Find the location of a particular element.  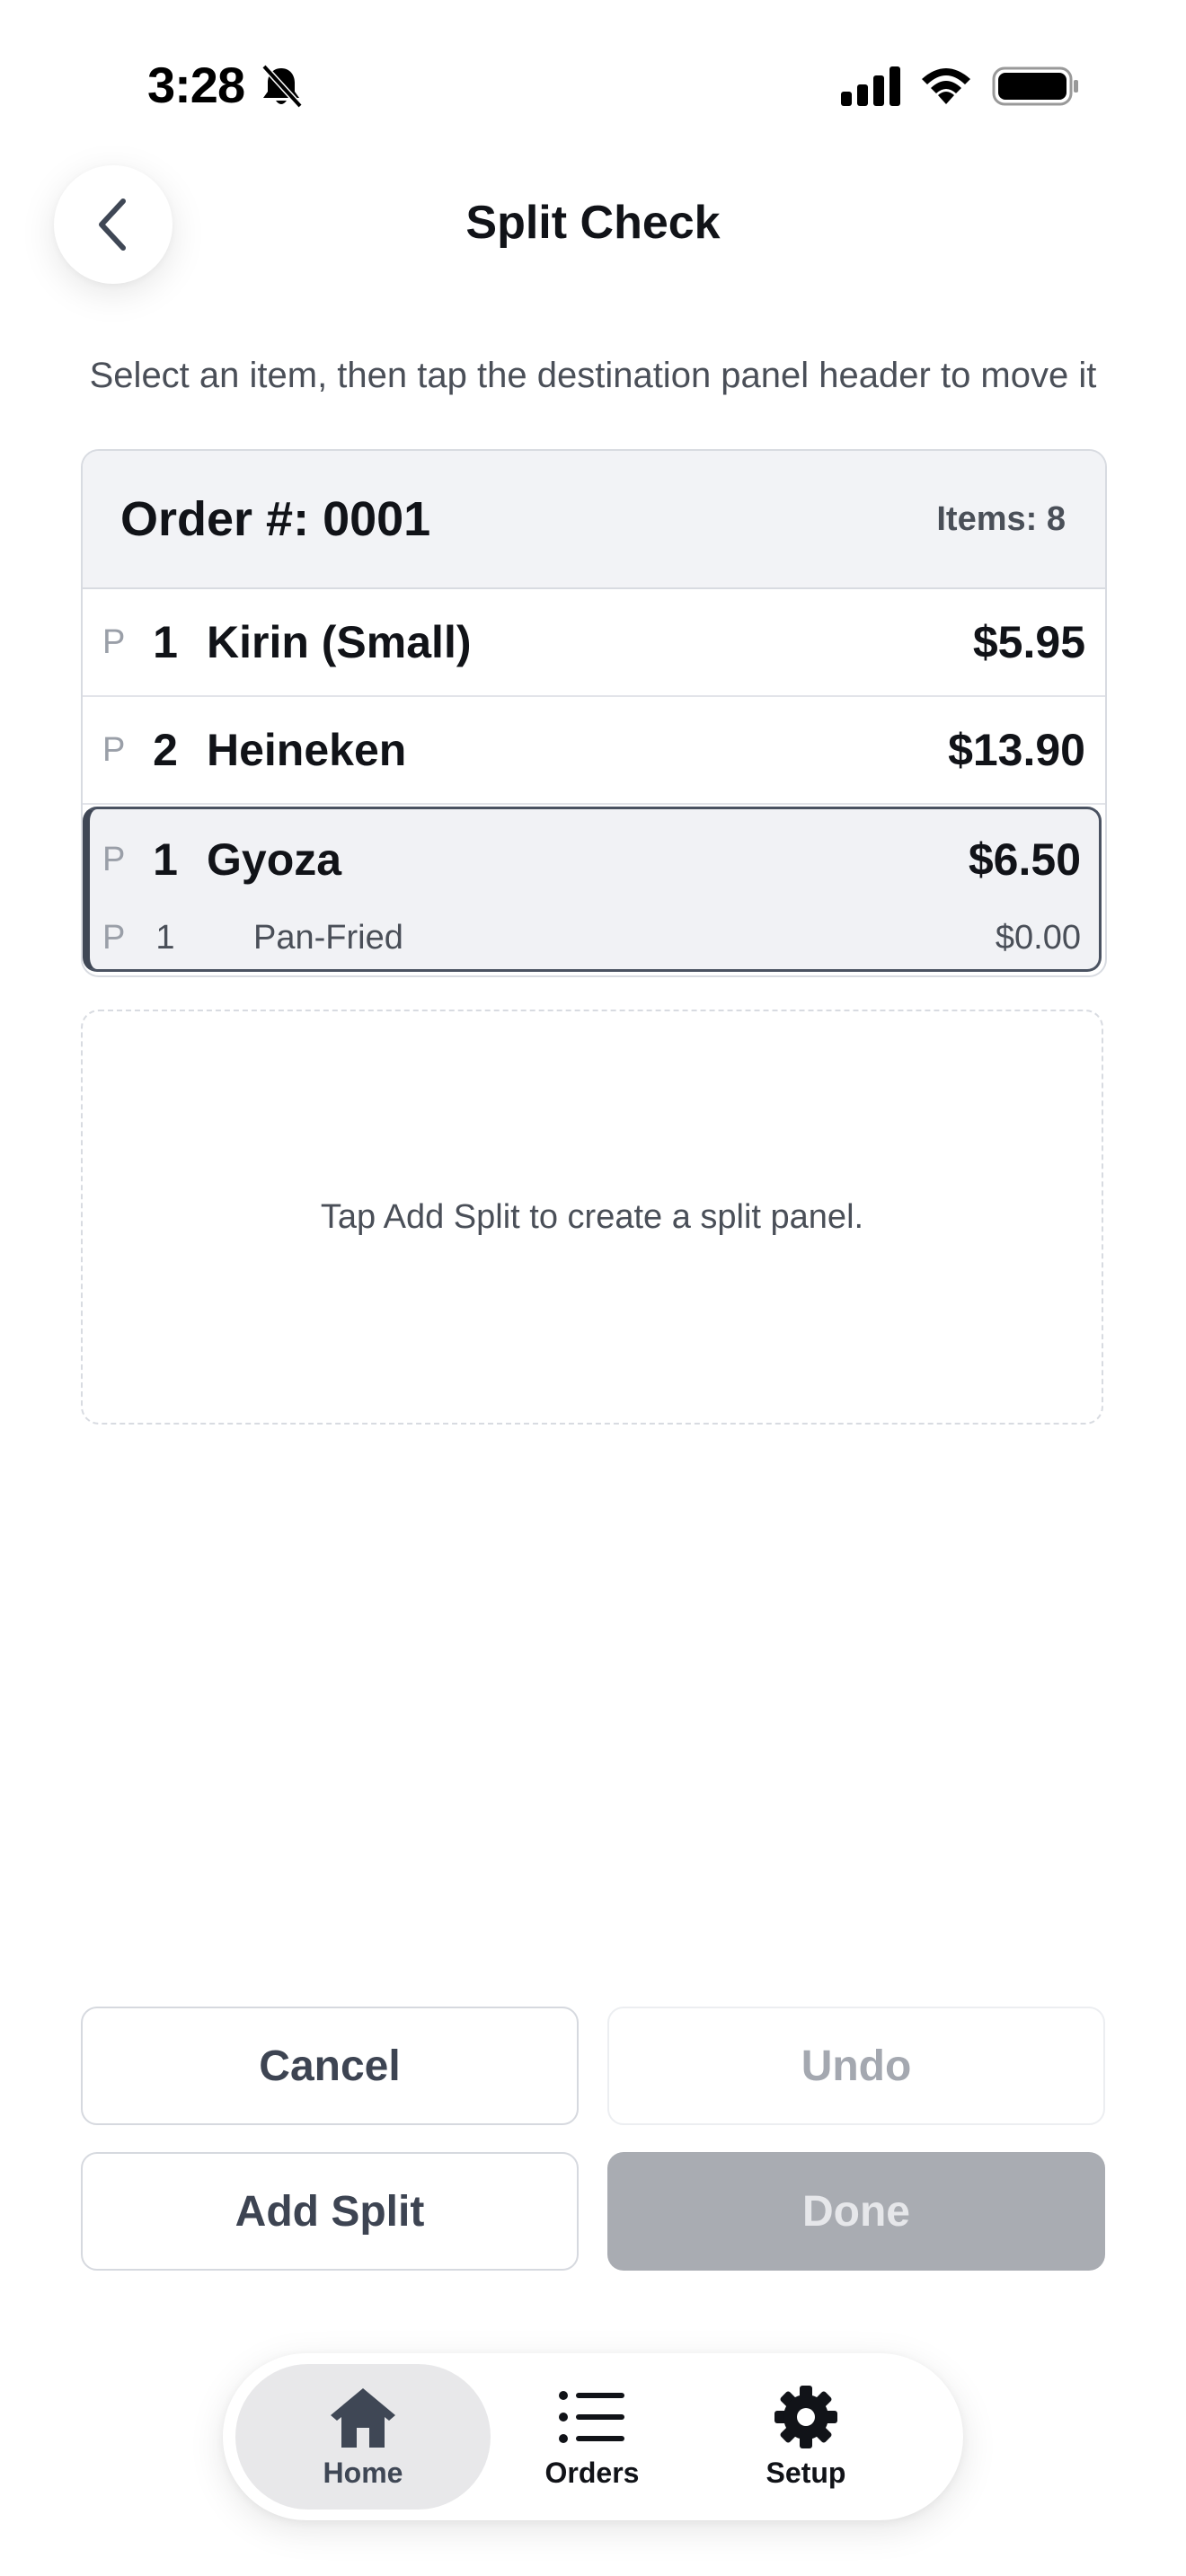

modifier-seat-marker: P is located at coordinates (114, 938).